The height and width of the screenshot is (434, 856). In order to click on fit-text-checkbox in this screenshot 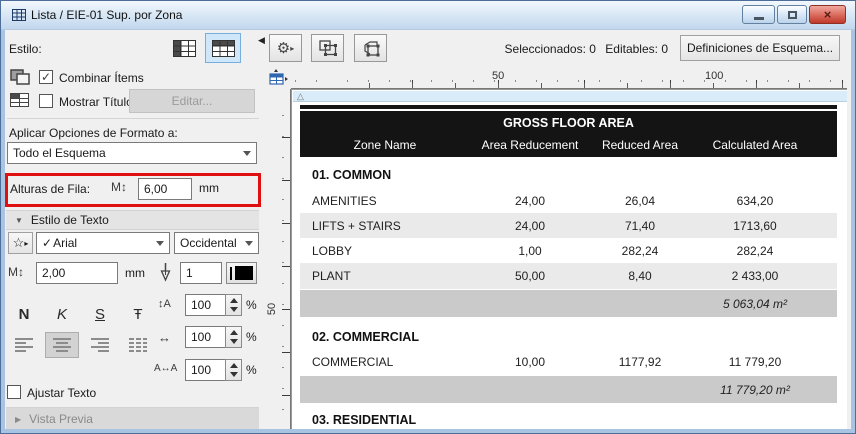, I will do `click(14, 392)`.